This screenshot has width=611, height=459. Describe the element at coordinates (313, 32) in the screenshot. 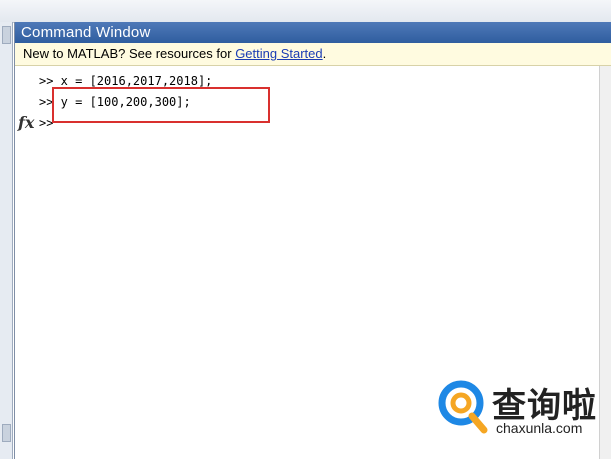

I see `command-window-title: Command Window` at that location.